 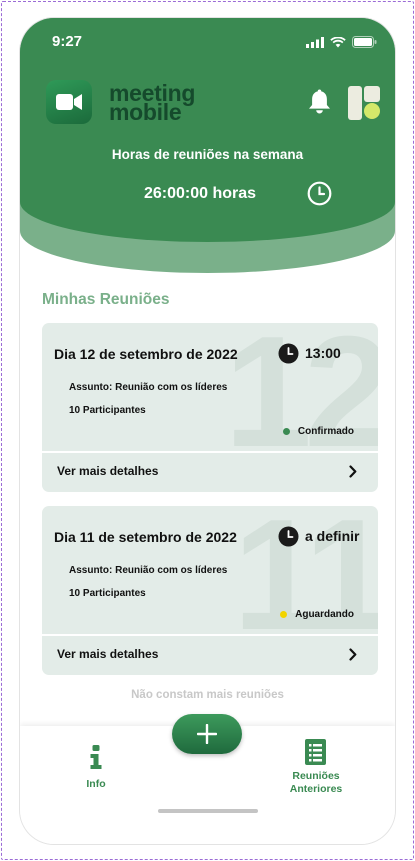 What do you see at coordinates (96, 784) in the screenshot?
I see `nav-info-label: Info` at bounding box center [96, 784].